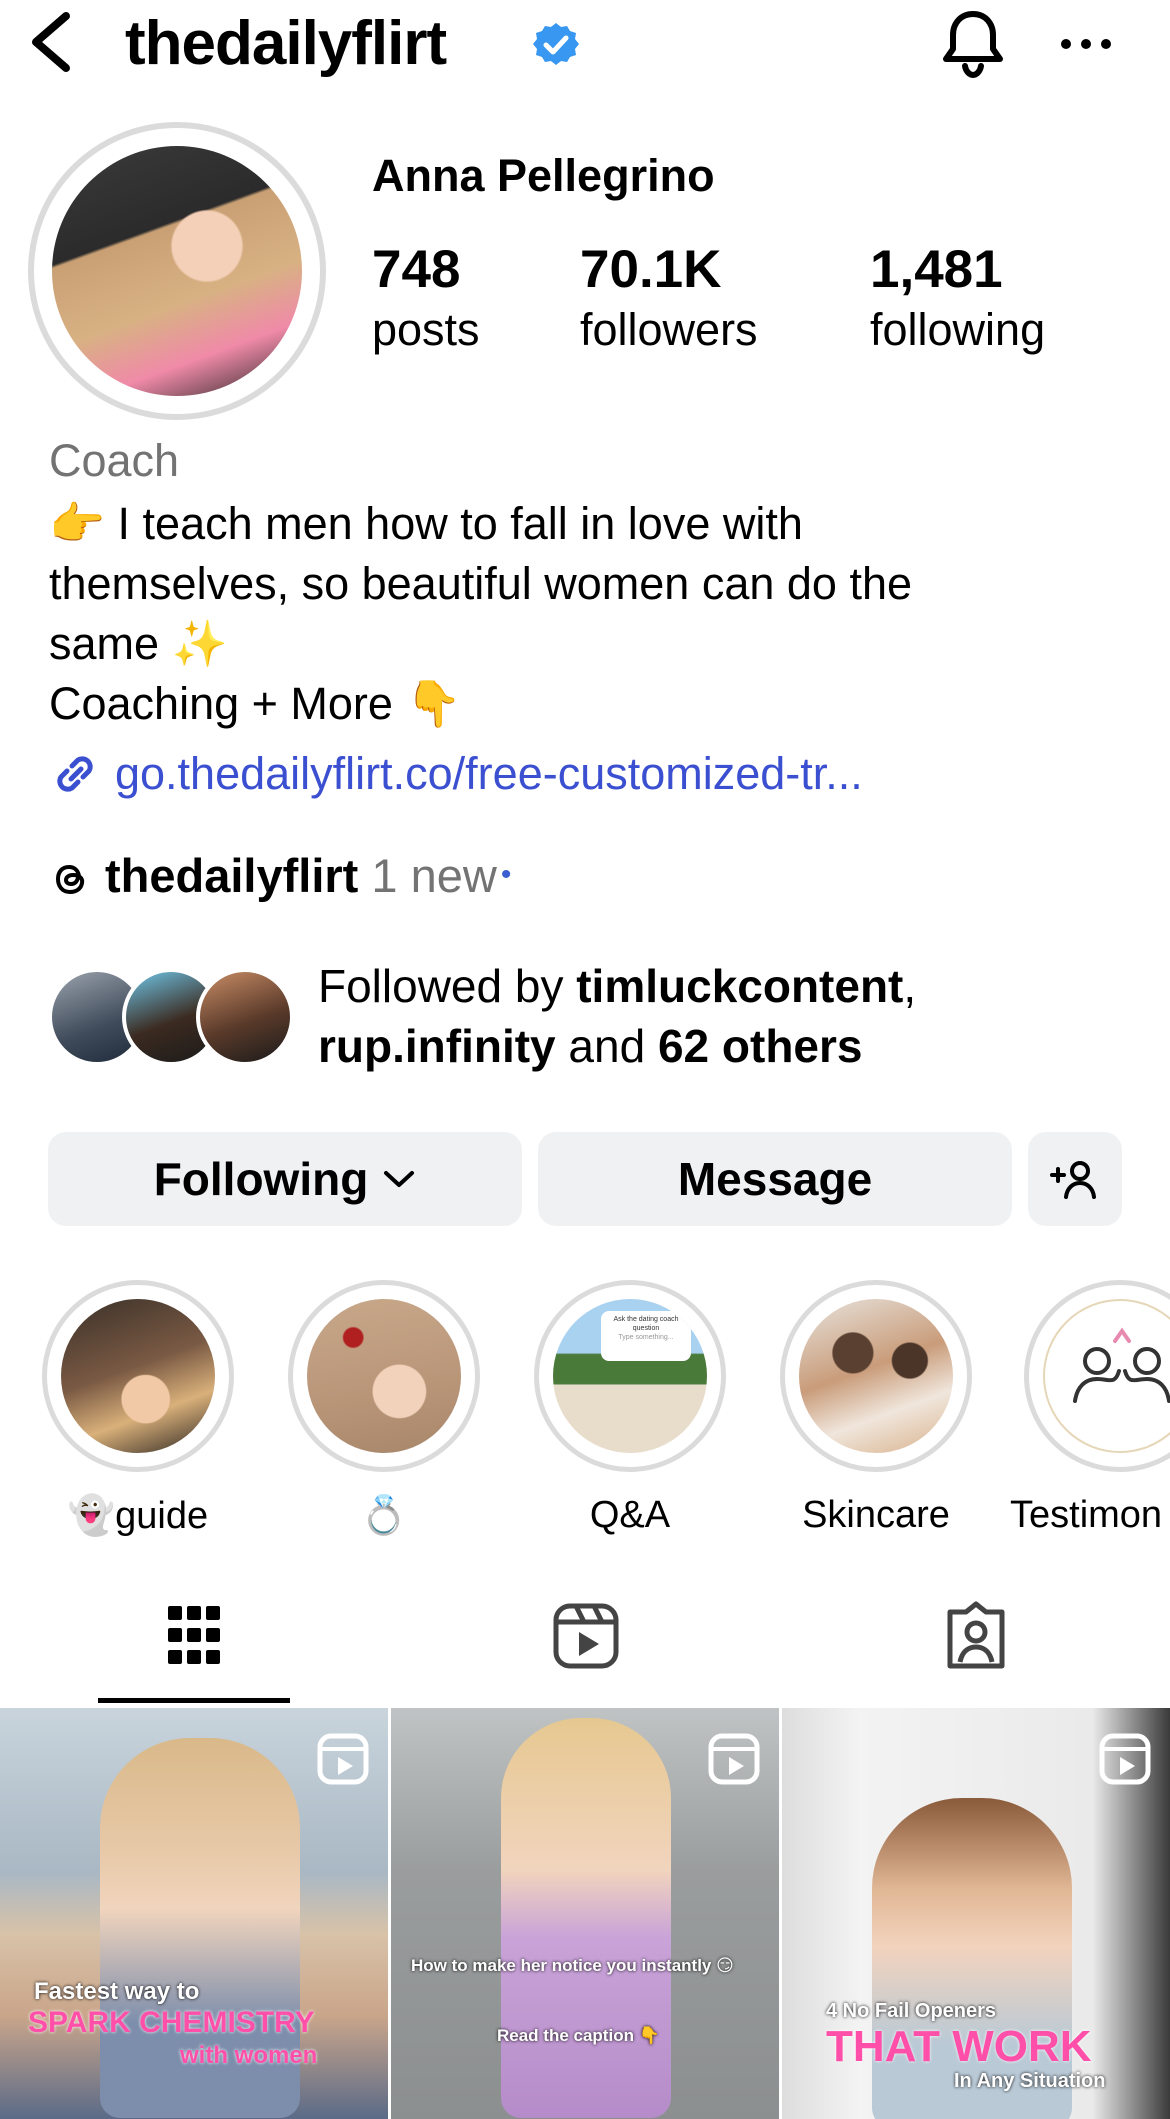  What do you see at coordinates (52, 42) in the screenshot?
I see `back-chevron-icon` at bounding box center [52, 42].